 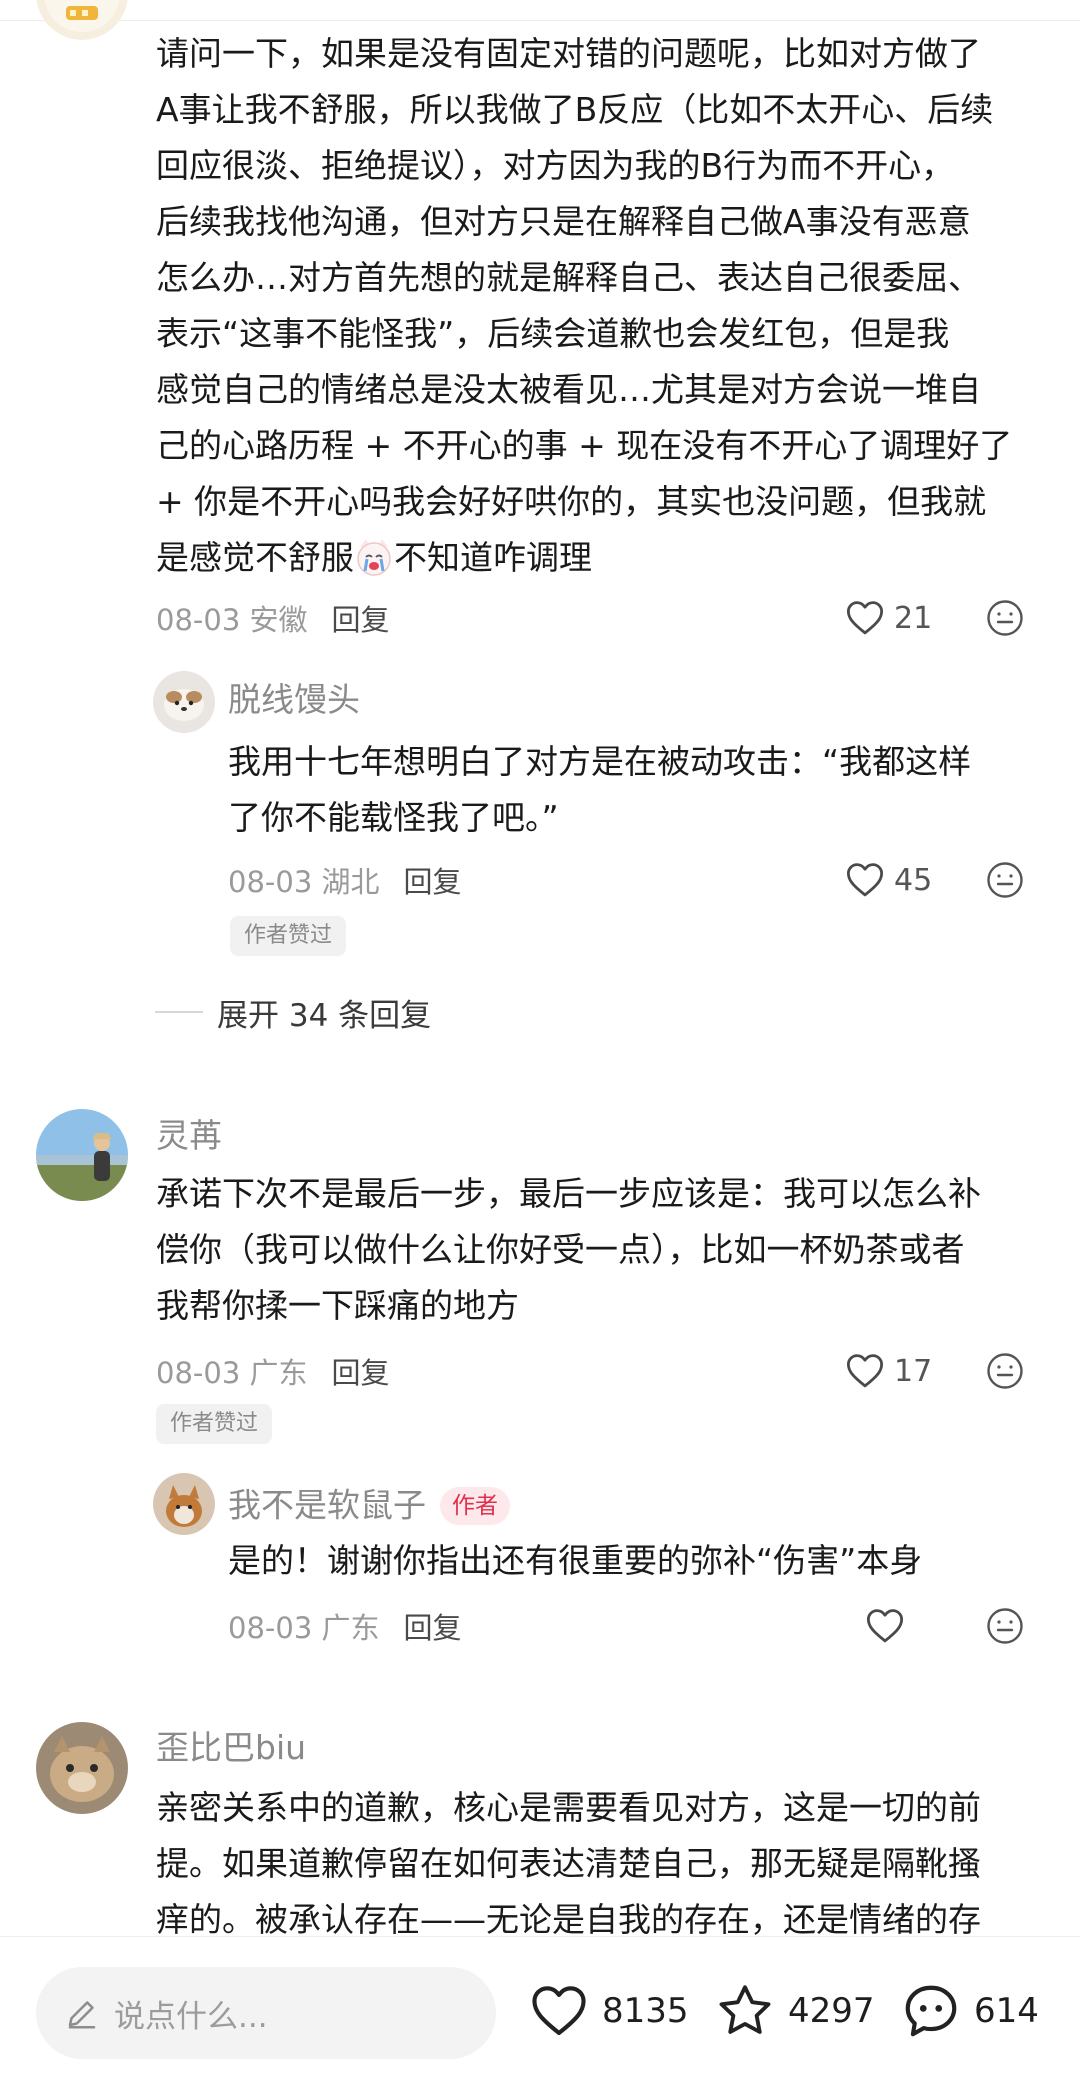 I want to click on comment-line: 回应很淡、拒绝提议），对方因为我的B行为而不开心，, so click(x=555, y=165).